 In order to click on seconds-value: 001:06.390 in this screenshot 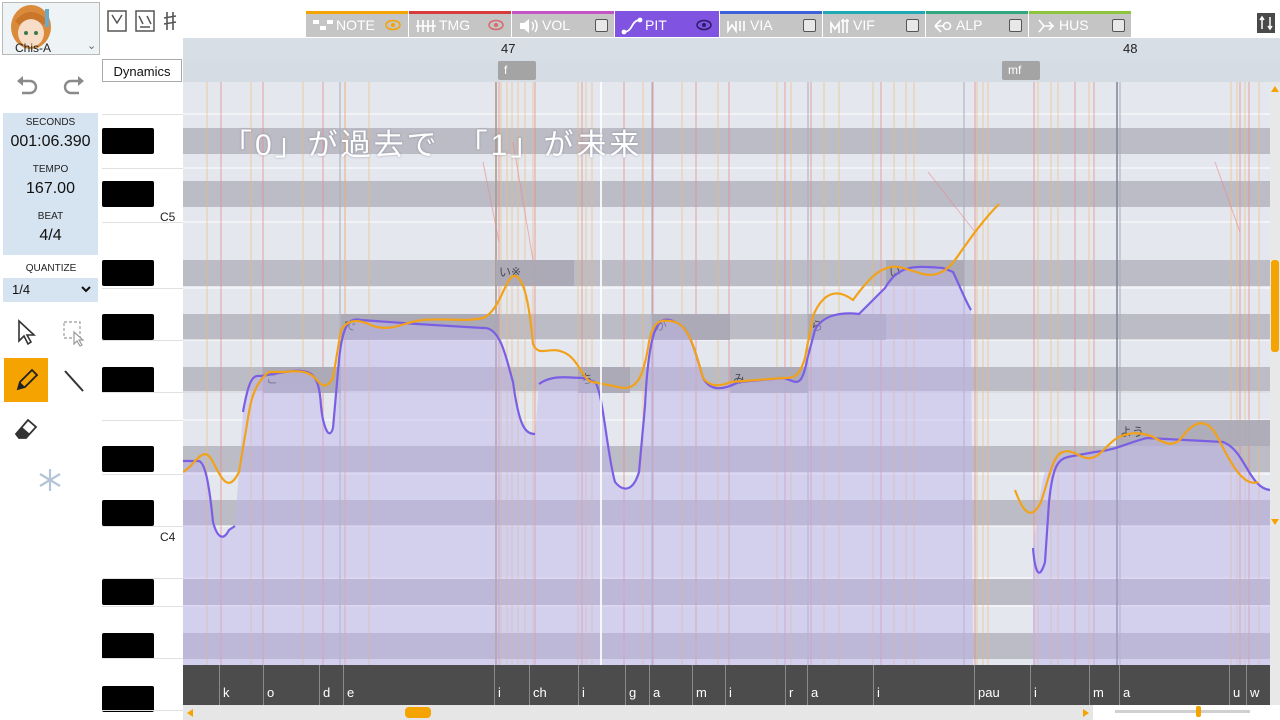, I will do `click(50, 141)`.